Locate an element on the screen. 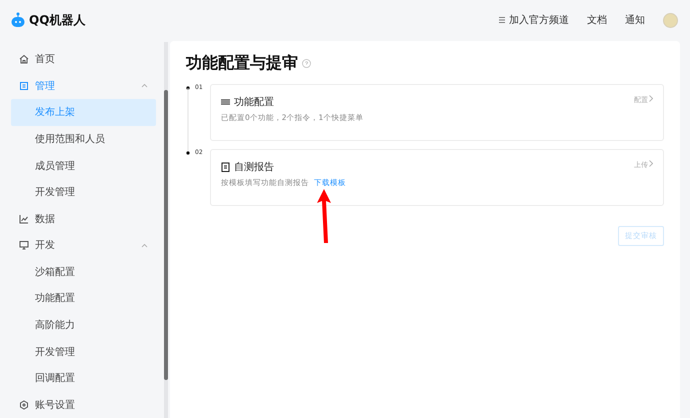  avatar is located at coordinates (670, 20).